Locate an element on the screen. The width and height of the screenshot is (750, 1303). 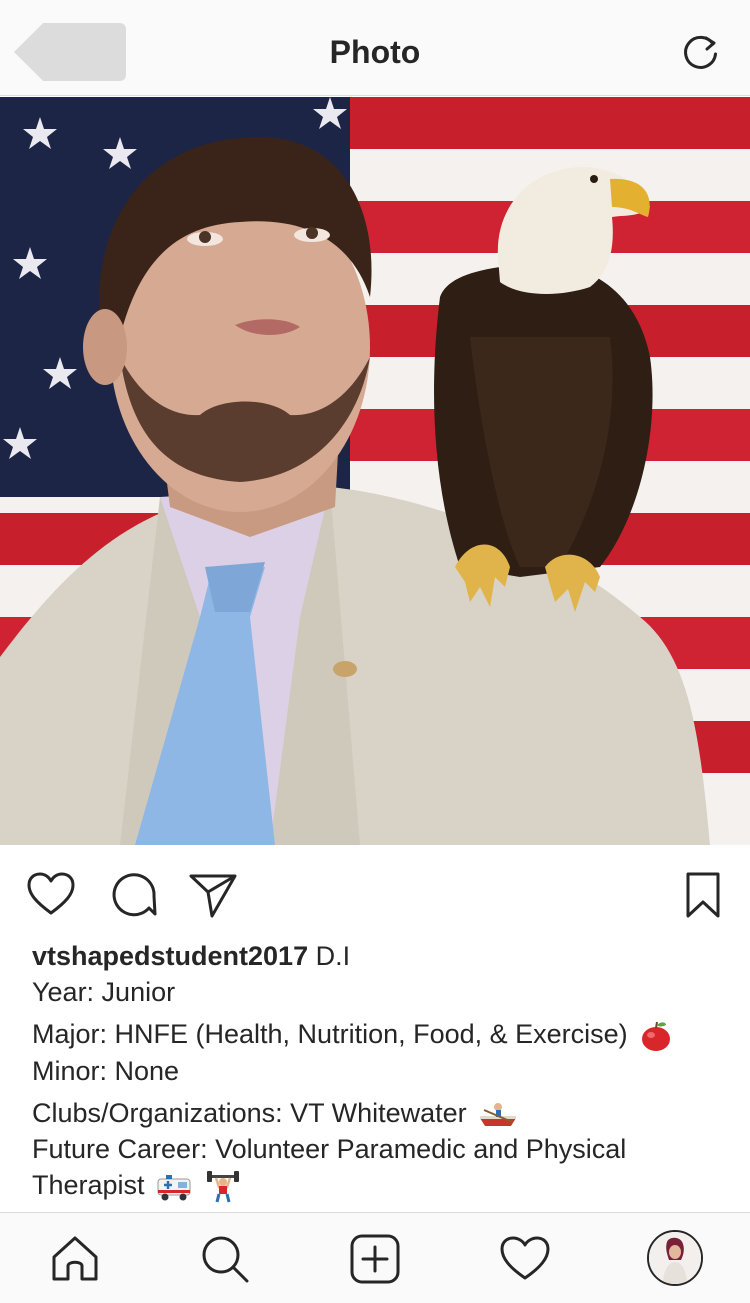
bookmark-icon is located at coordinates (703, 895).